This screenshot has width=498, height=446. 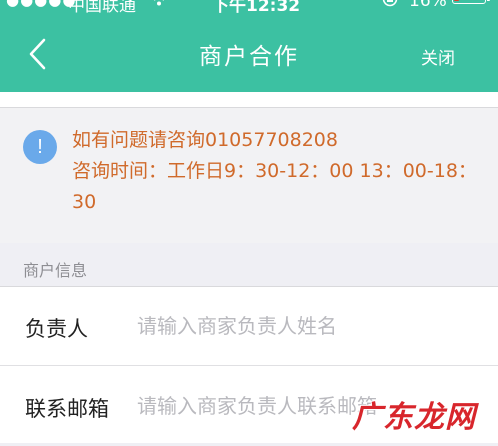 I want to click on section-label-merchant-info: 商户信息, so click(x=55, y=270).